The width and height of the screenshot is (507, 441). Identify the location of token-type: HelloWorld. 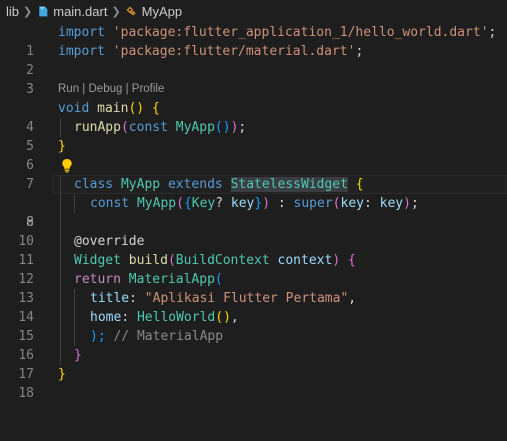
(176, 317).